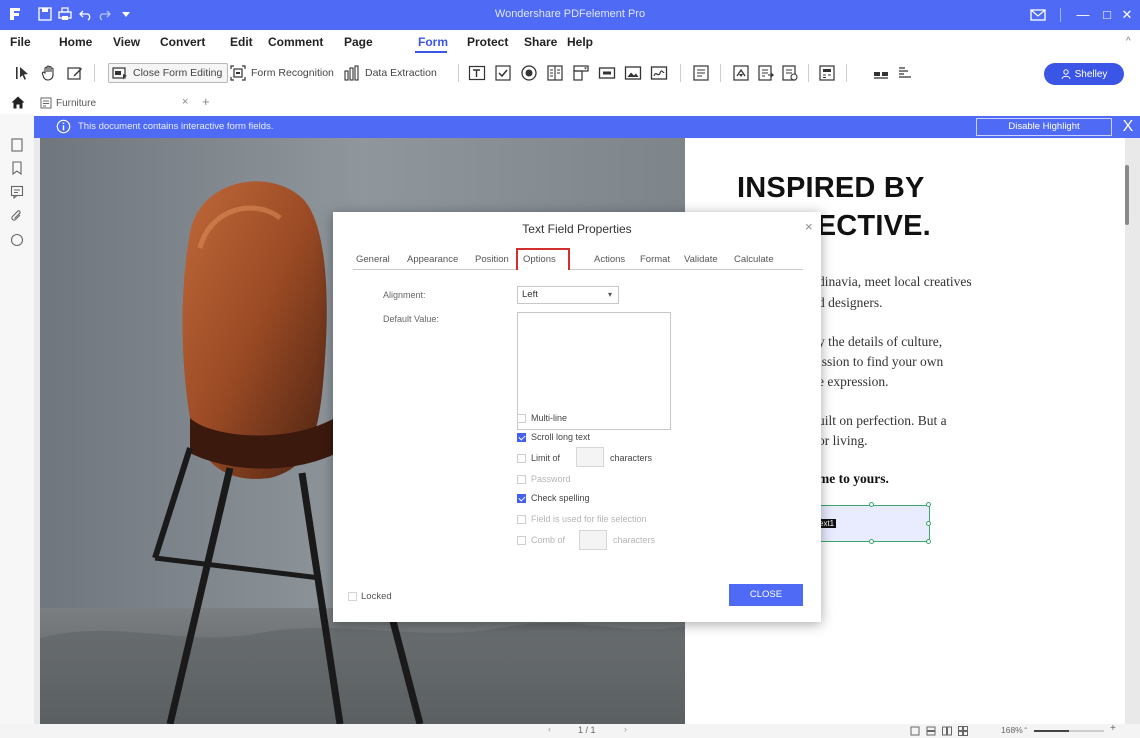  I want to click on export-data-icon, so click(766, 73).